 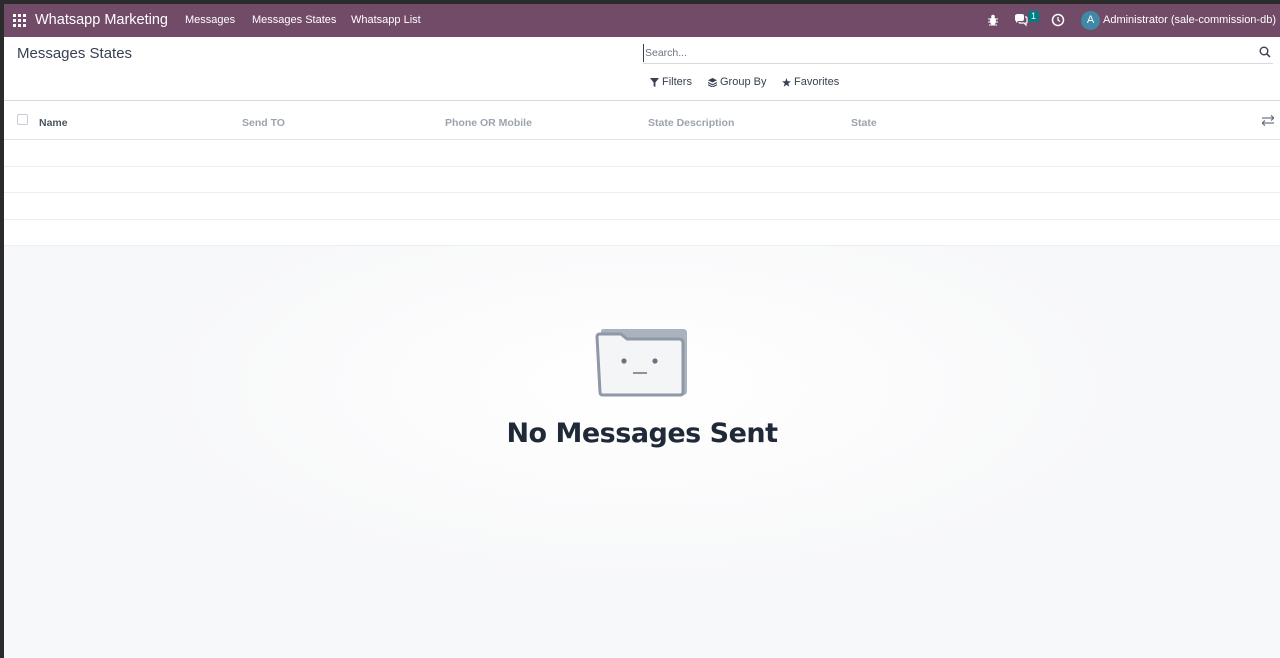 I want to click on search-bar, so click(x=958, y=54).